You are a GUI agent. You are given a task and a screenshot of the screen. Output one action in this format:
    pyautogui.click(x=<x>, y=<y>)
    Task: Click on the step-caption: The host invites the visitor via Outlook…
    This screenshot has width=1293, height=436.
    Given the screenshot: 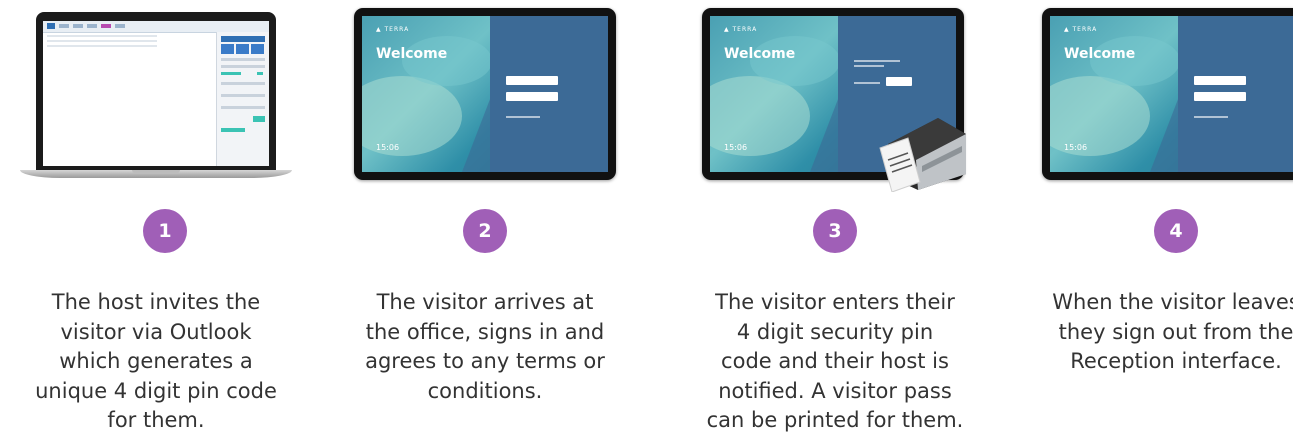 What is the action you would take?
    pyautogui.click(x=156, y=362)
    